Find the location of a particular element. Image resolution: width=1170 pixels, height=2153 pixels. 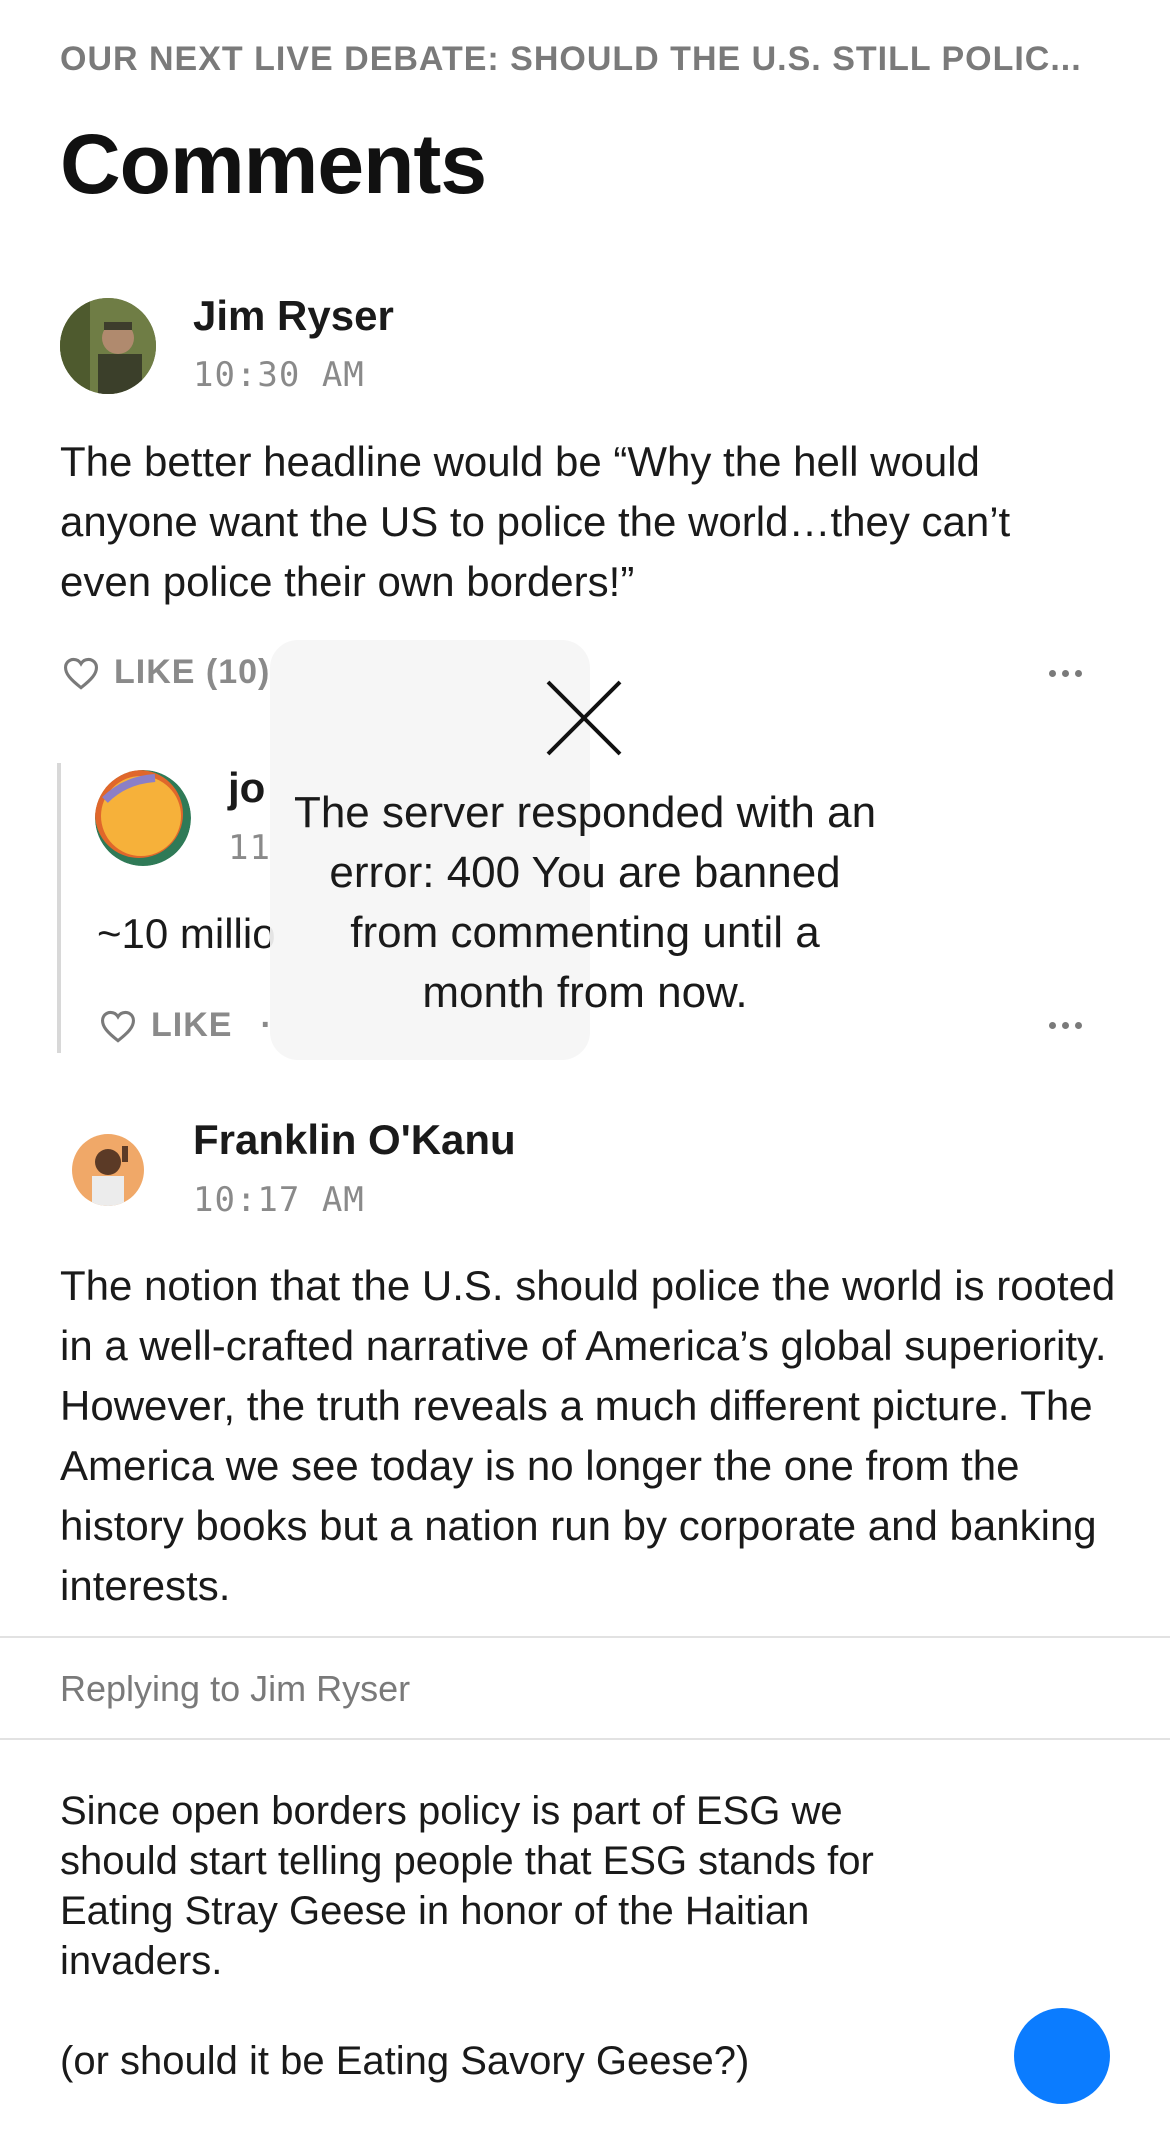

like-label: LIKE is located at coordinates (192, 1025).